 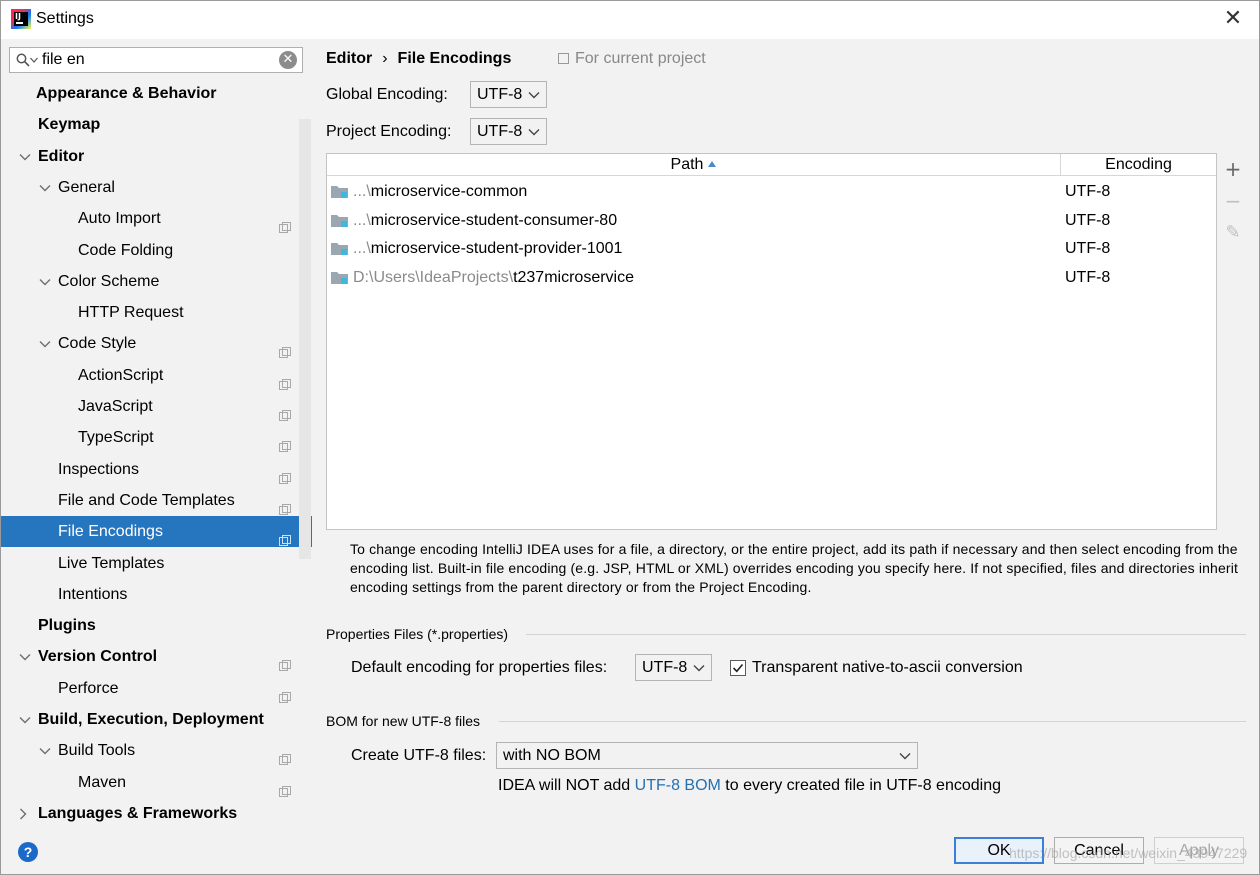 I want to click on sidebar-item: ActionScript, so click(x=156, y=375).